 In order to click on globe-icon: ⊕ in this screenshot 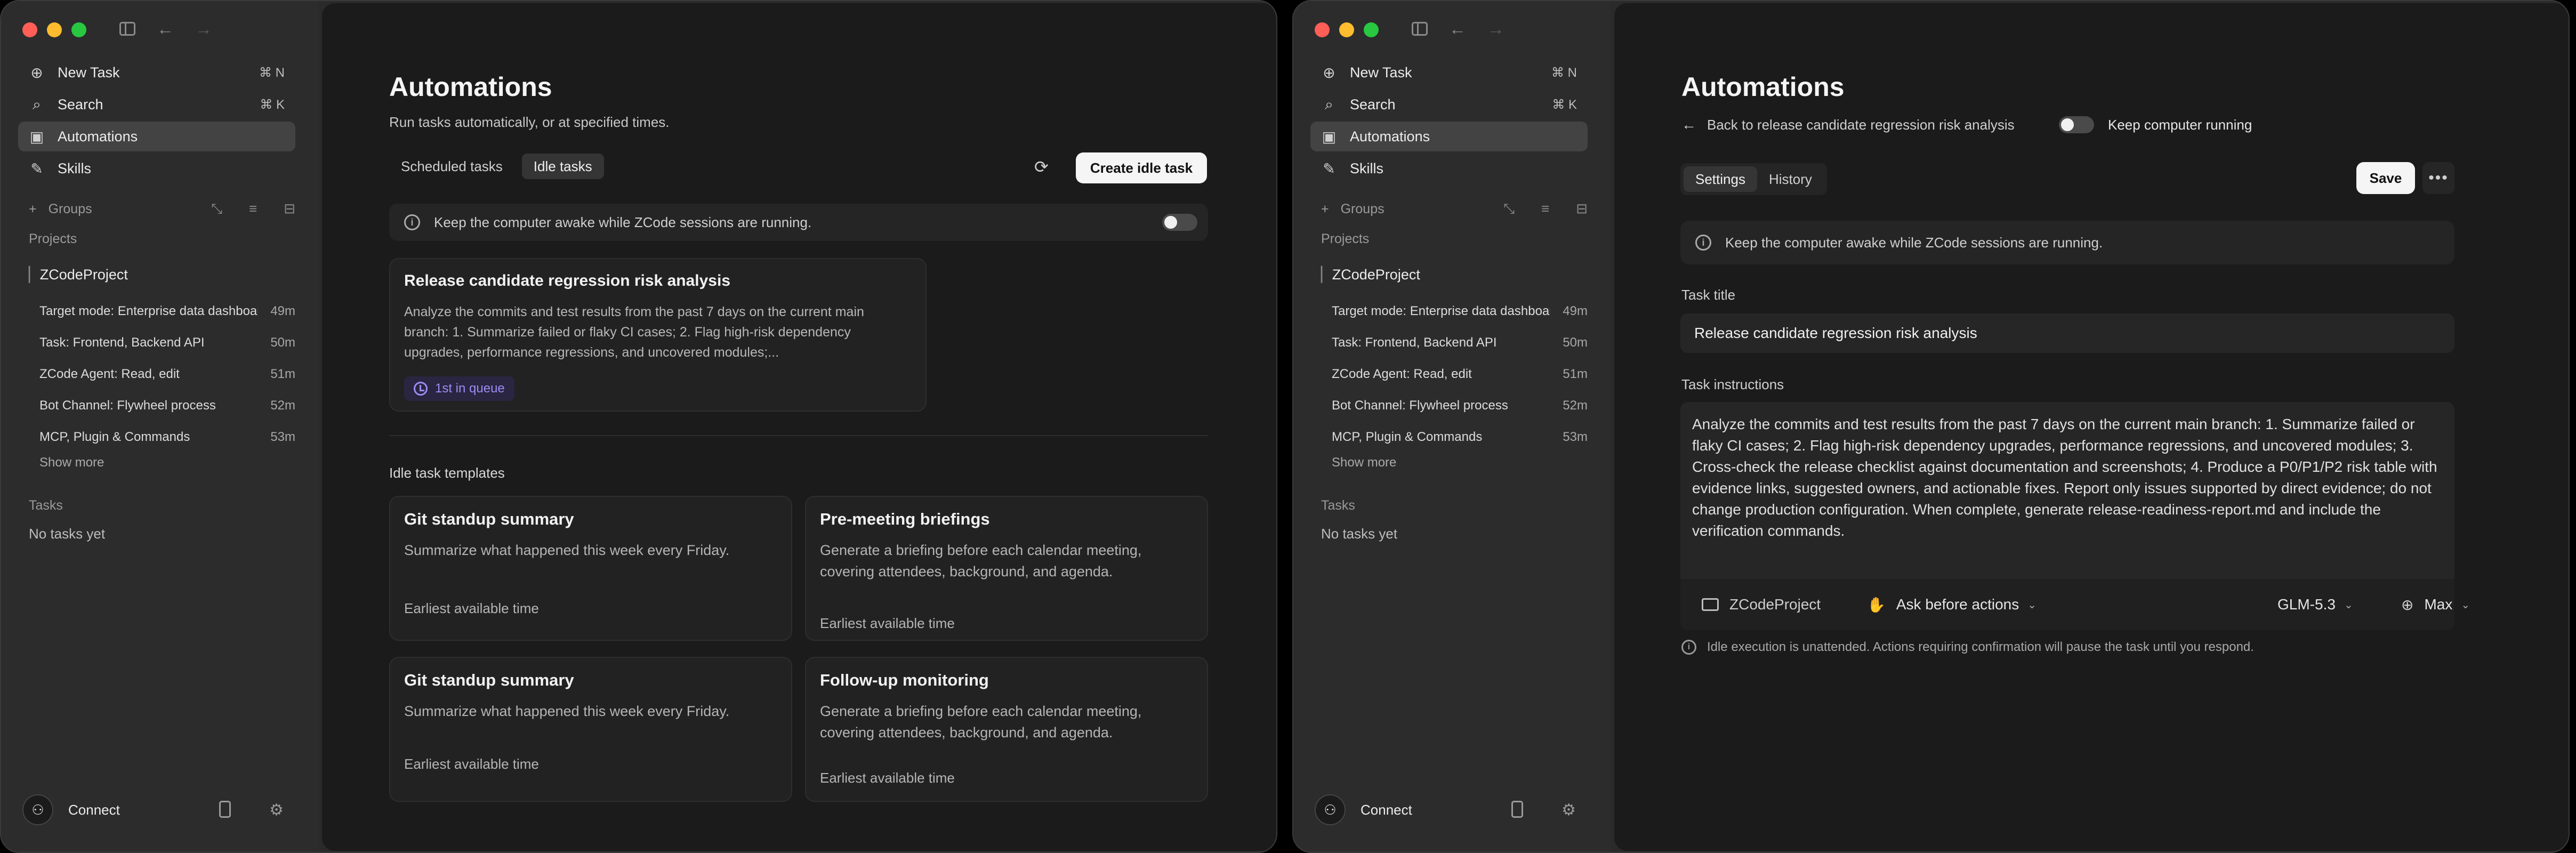, I will do `click(2407, 604)`.